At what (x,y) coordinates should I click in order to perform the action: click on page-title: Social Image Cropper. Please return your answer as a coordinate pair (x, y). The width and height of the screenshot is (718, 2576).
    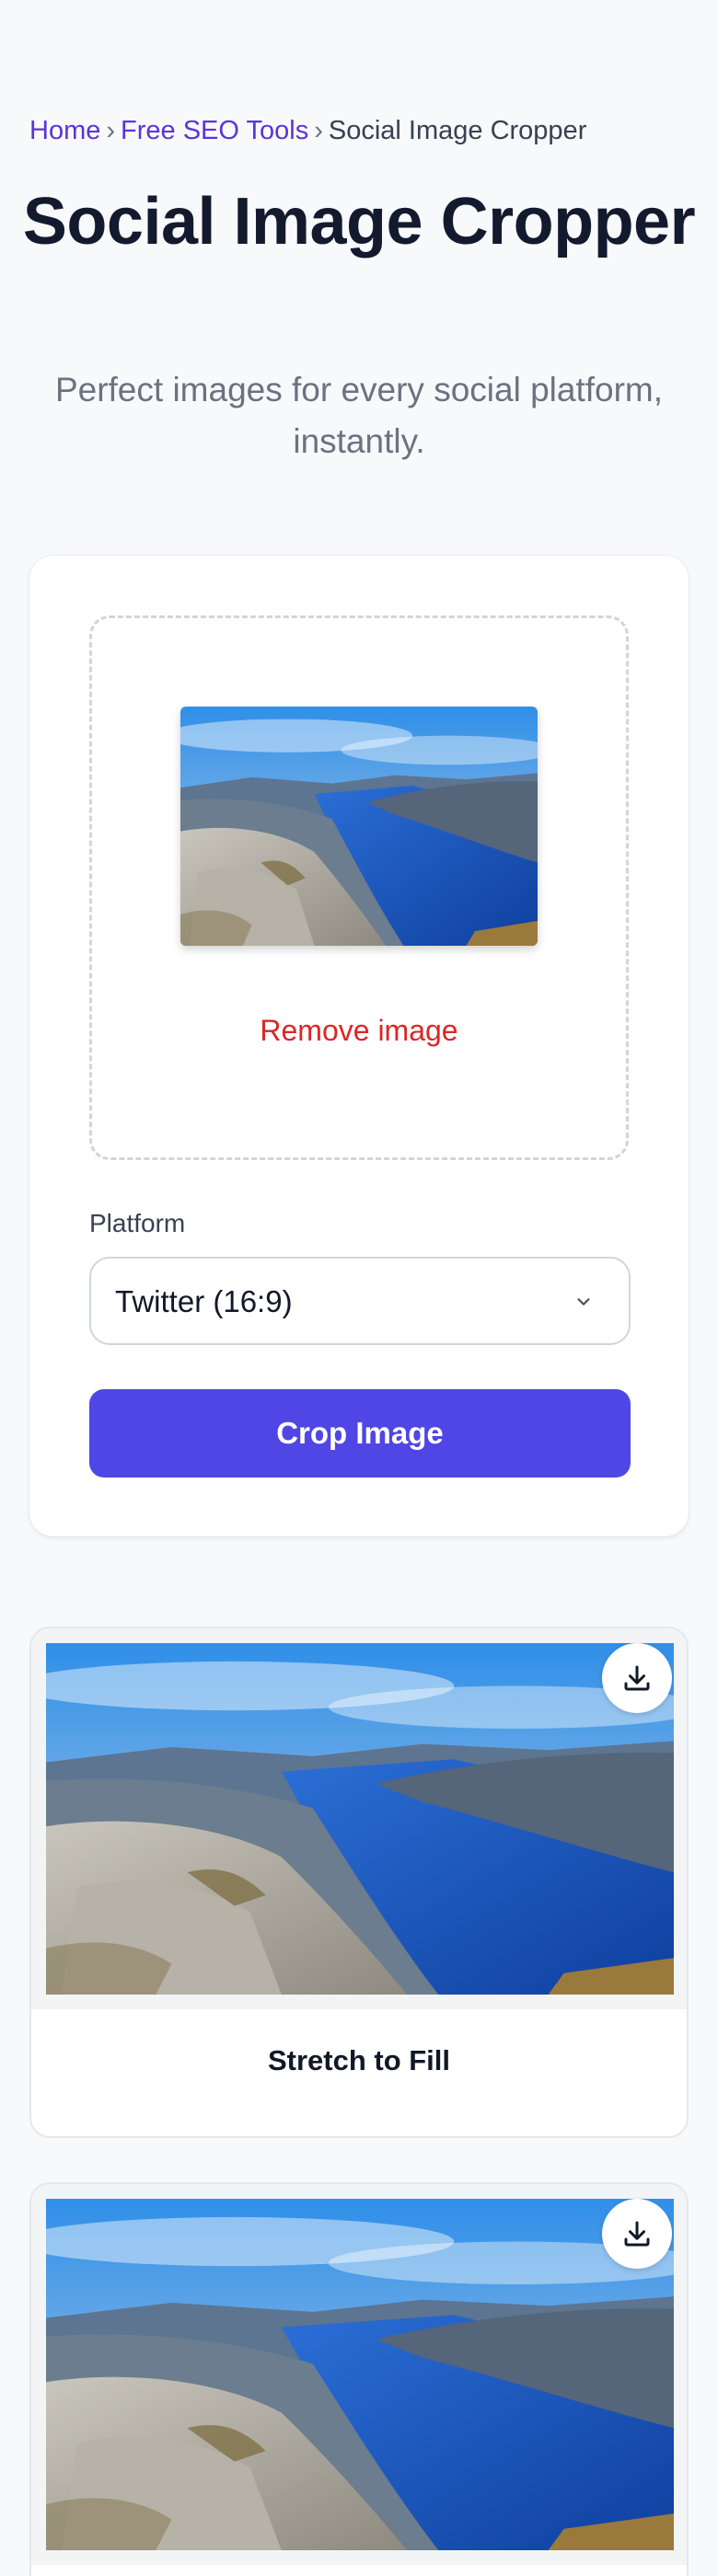
    Looking at the image, I should click on (359, 222).